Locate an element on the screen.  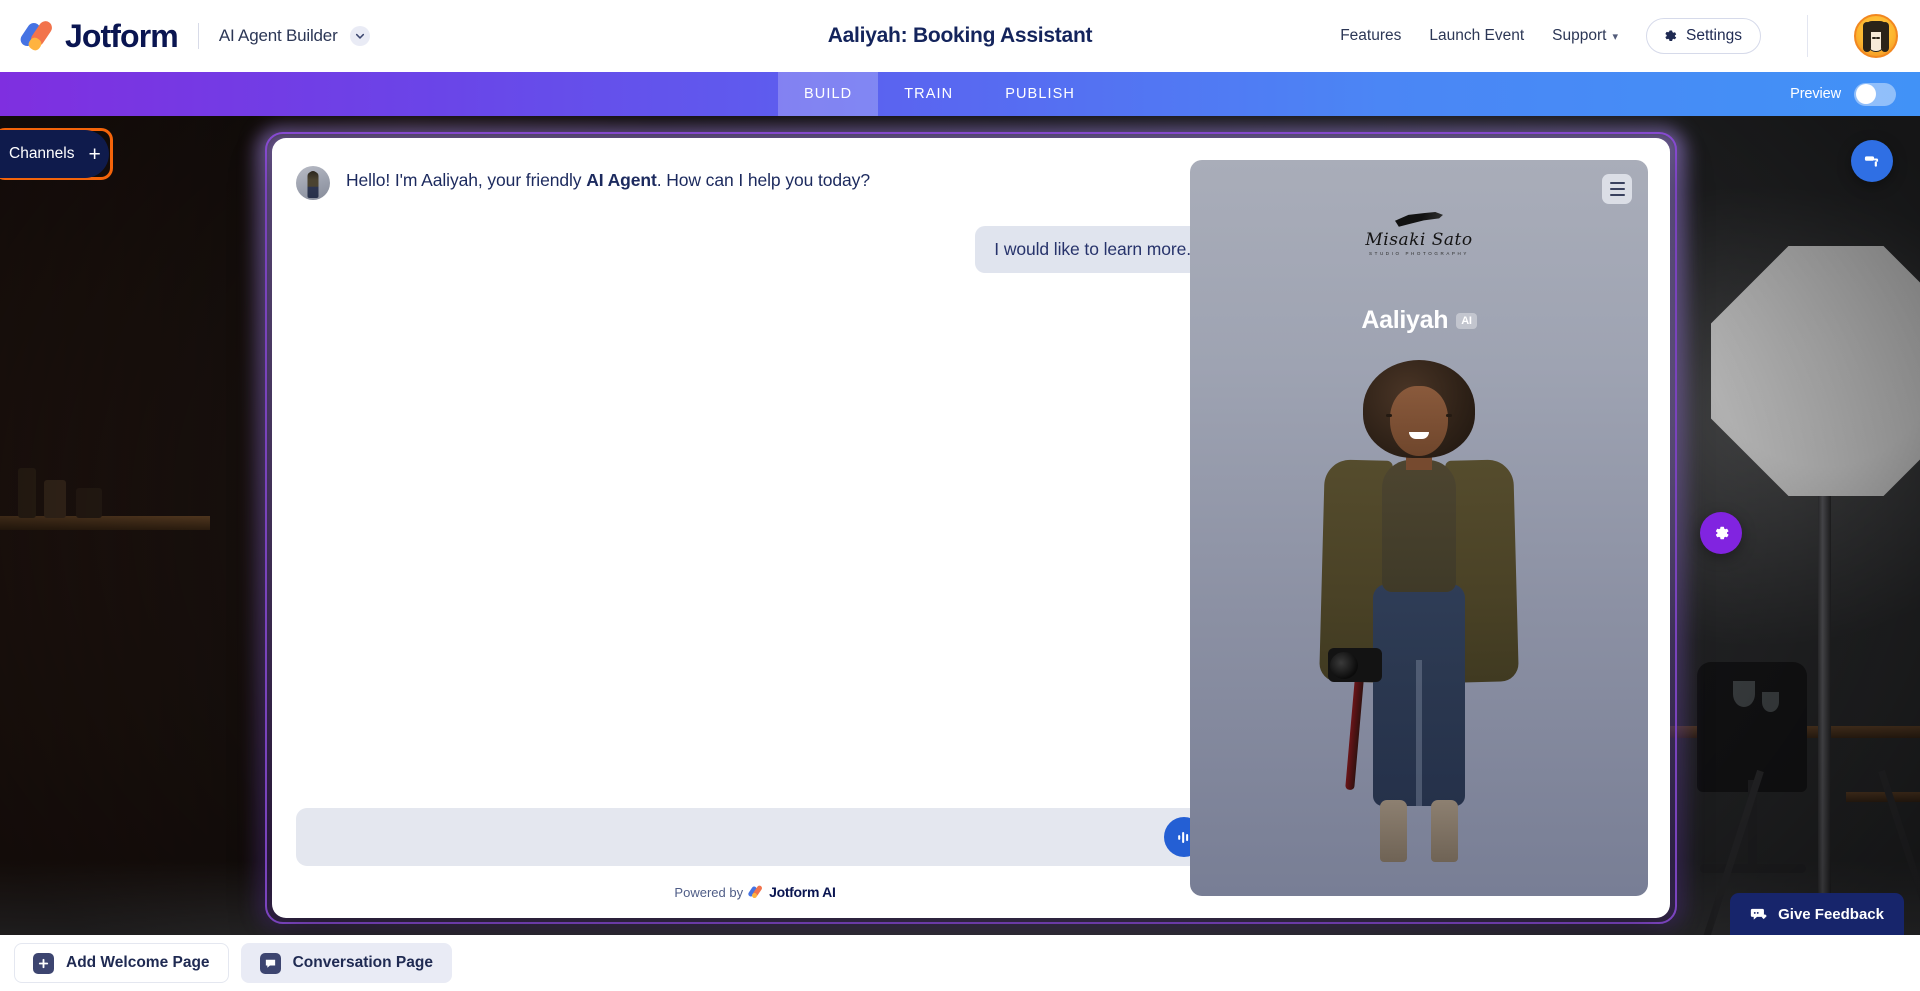
header-divider is located at coordinates (198, 36).